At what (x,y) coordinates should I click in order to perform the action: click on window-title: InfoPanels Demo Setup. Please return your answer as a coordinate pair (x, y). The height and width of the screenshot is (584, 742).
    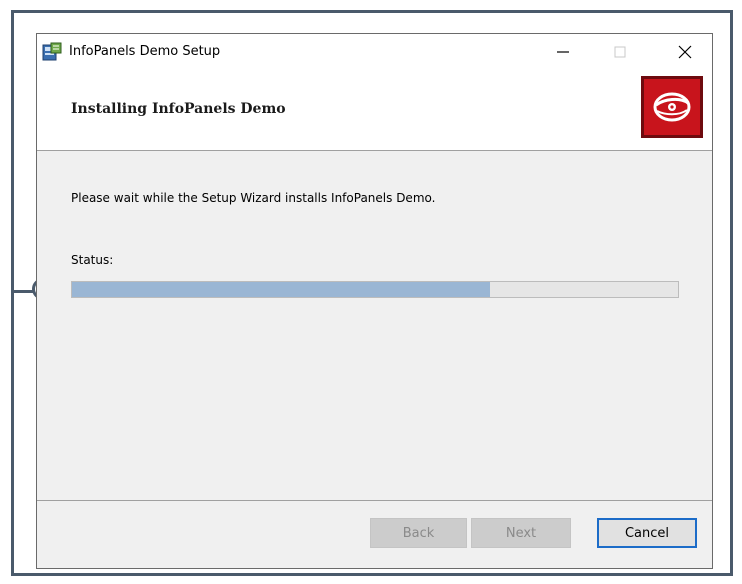
    Looking at the image, I should click on (145, 51).